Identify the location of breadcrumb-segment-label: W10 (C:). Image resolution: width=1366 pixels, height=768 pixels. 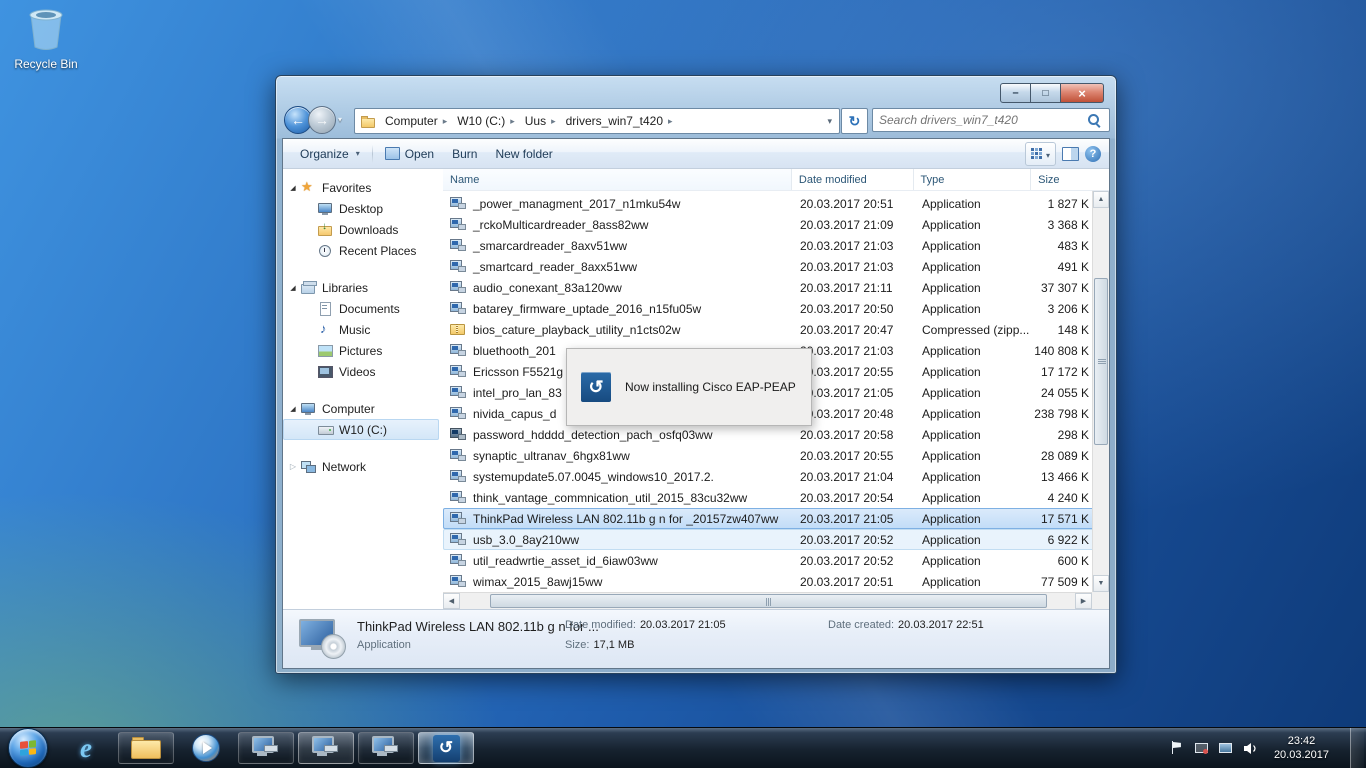
(481, 121).